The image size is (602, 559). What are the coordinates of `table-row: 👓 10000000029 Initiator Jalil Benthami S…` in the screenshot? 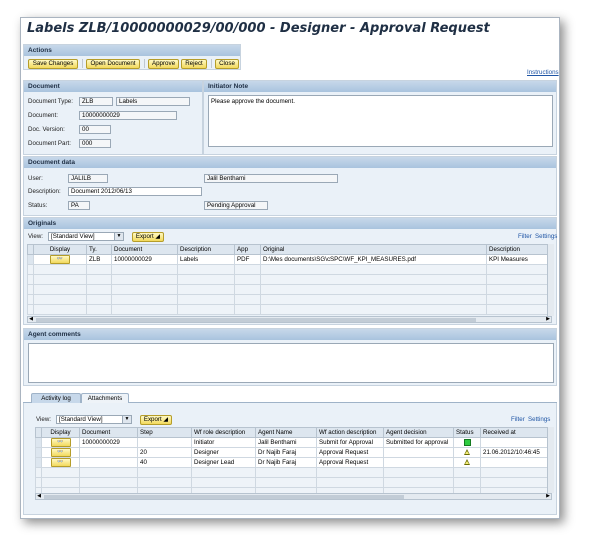 It's located at (291, 442).